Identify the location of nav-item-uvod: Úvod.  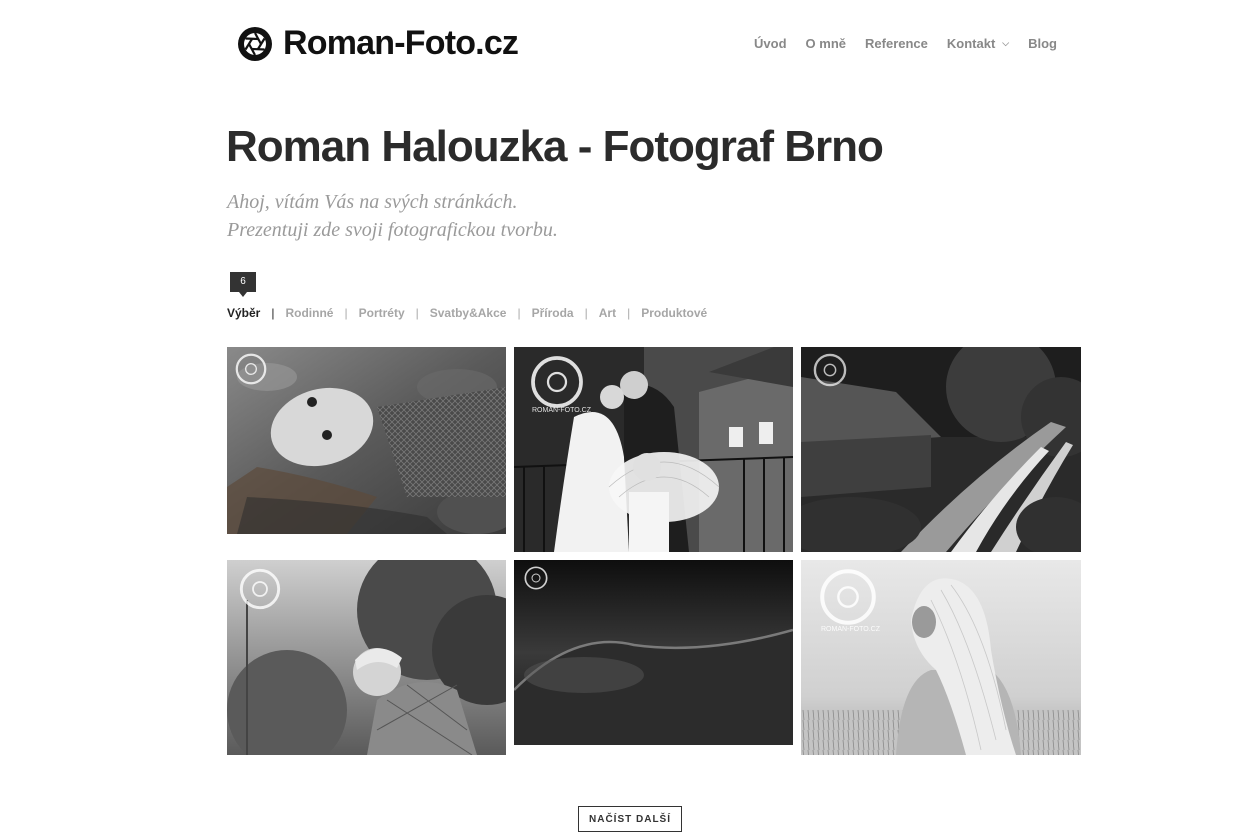
(770, 43).